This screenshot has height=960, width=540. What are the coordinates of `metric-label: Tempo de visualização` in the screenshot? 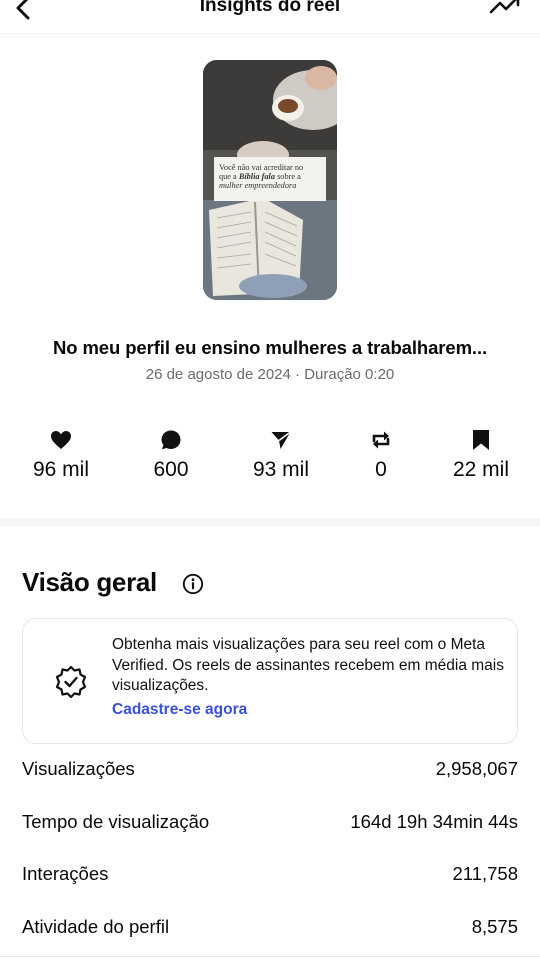 It's located at (116, 821).